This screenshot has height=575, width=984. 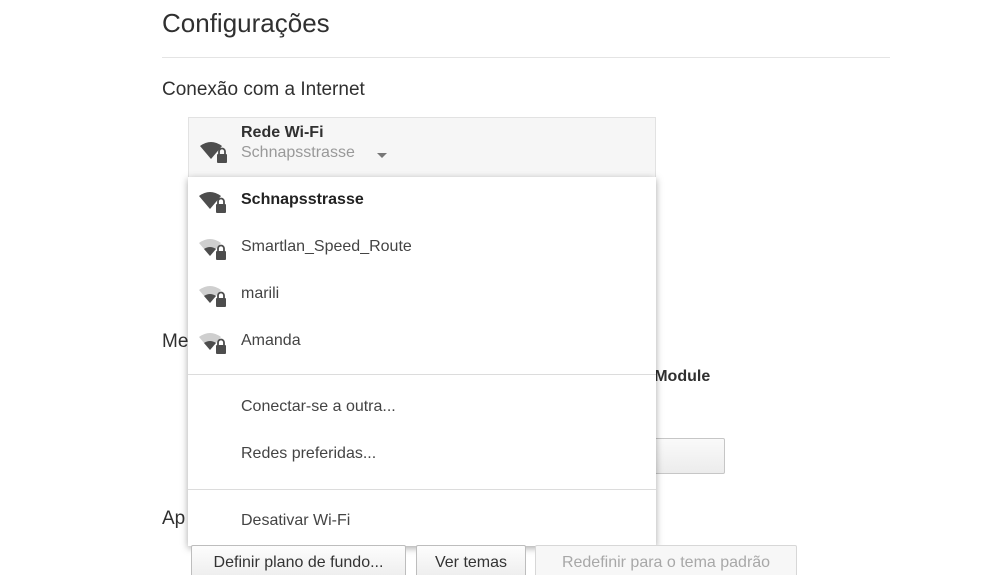 I want to click on network-item-amanda: Amanda, so click(x=422, y=342).